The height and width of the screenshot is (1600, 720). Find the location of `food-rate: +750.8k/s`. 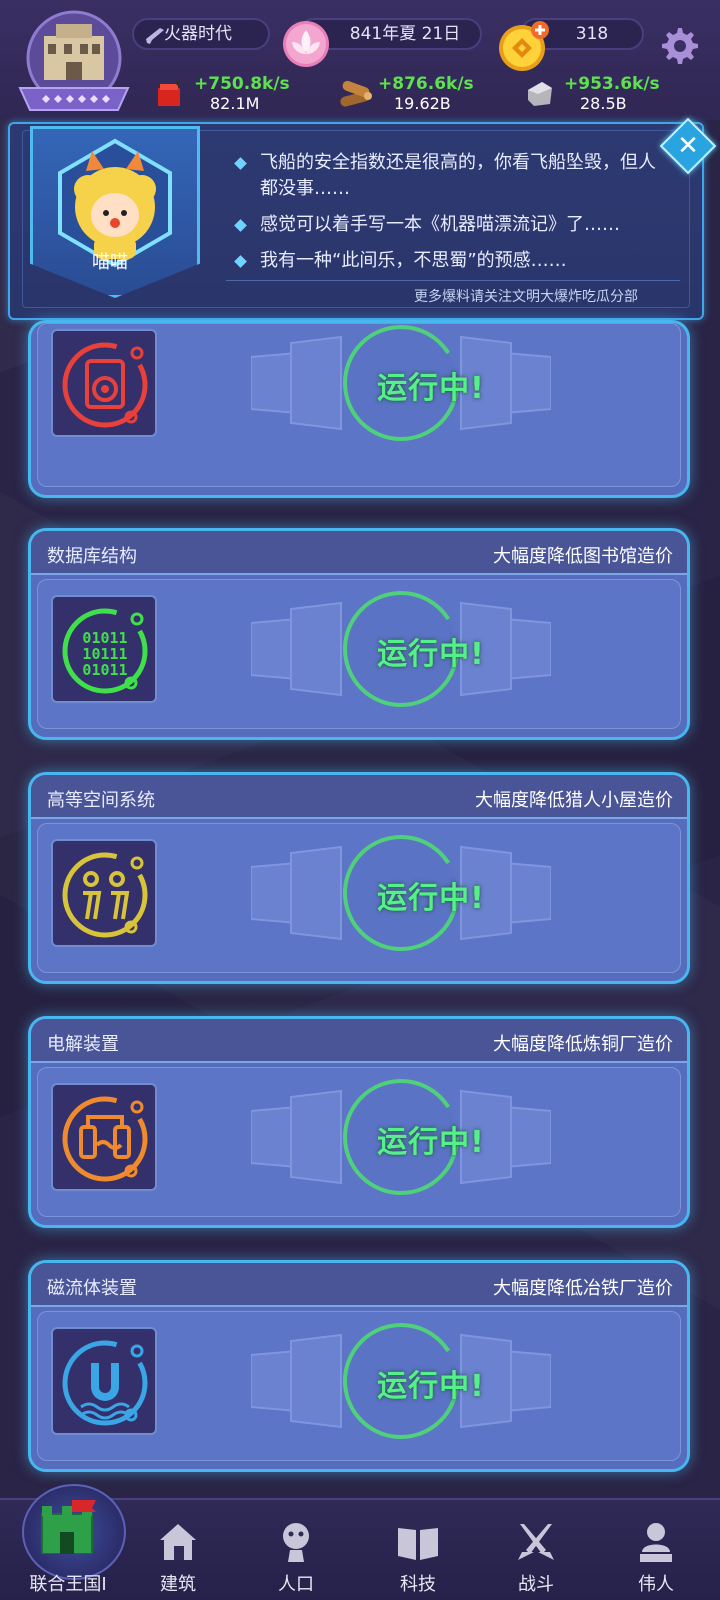

food-rate: +750.8k/s is located at coordinates (242, 84).